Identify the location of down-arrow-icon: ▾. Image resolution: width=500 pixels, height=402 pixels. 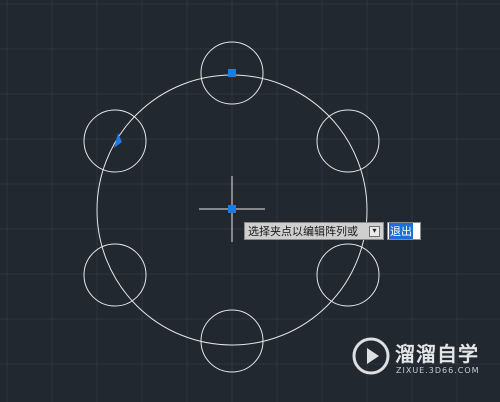
(374, 231).